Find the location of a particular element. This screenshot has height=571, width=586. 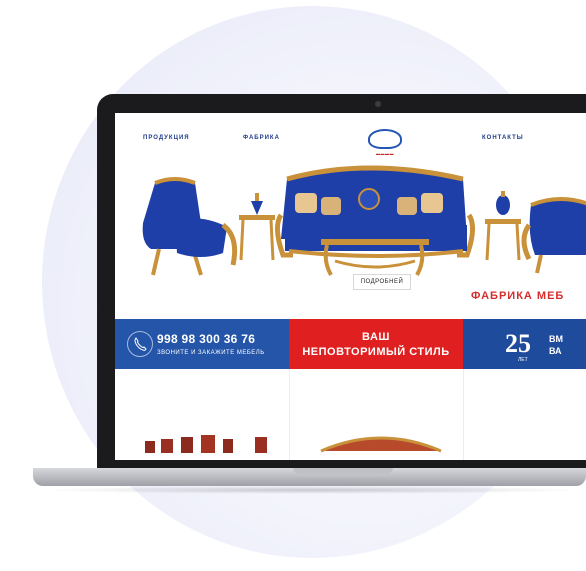

phone-icon is located at coordinates (140, 344).